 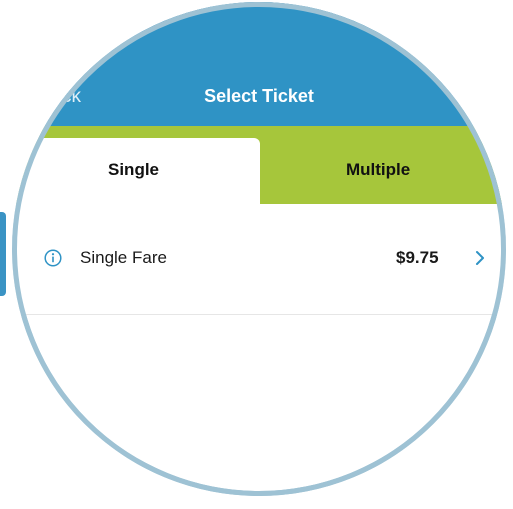 I want to click on fare-price: $9.75, so click(x=417, y=257).